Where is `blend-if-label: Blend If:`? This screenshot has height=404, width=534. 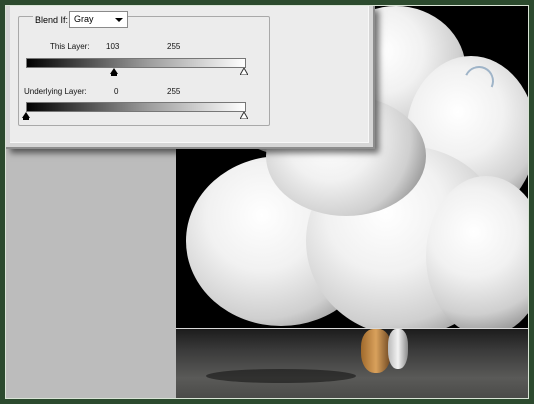 blend-if-label: Blend If: is located at coordinates (52, 20).